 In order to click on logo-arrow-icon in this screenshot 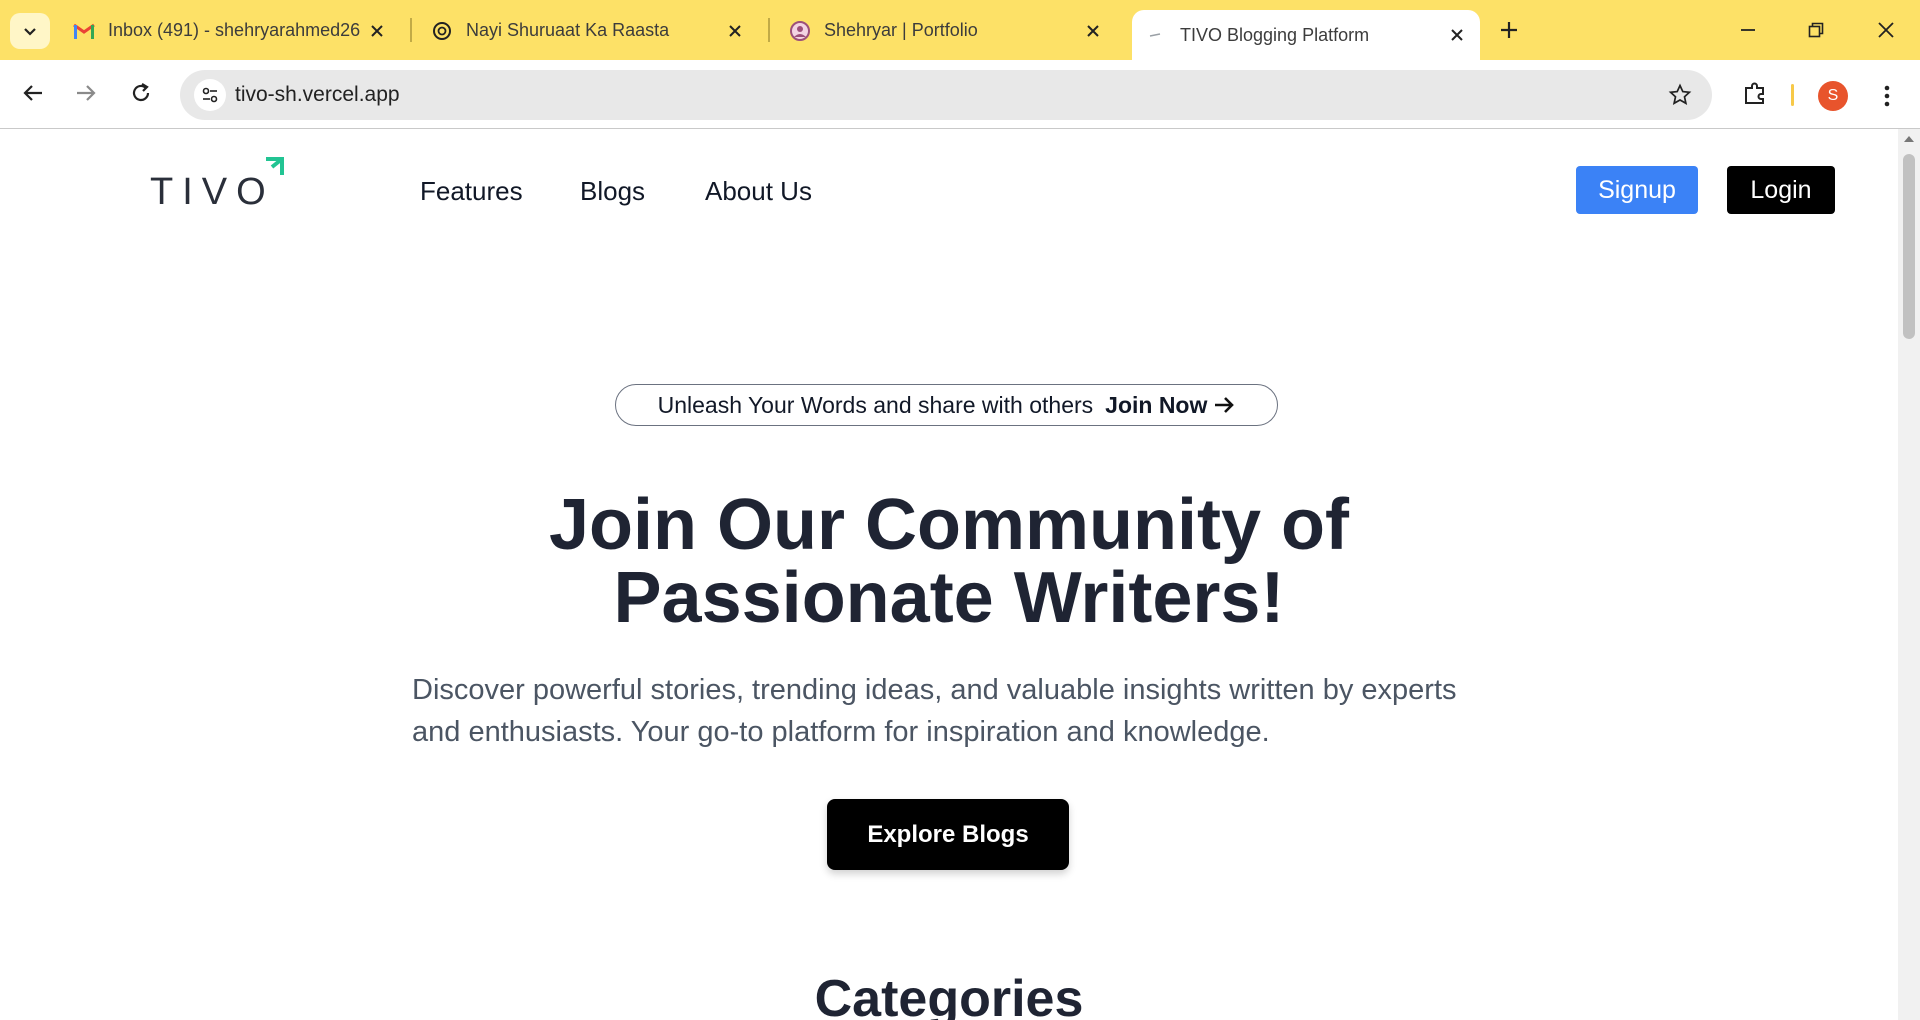, I will do `click(275, 166)`.